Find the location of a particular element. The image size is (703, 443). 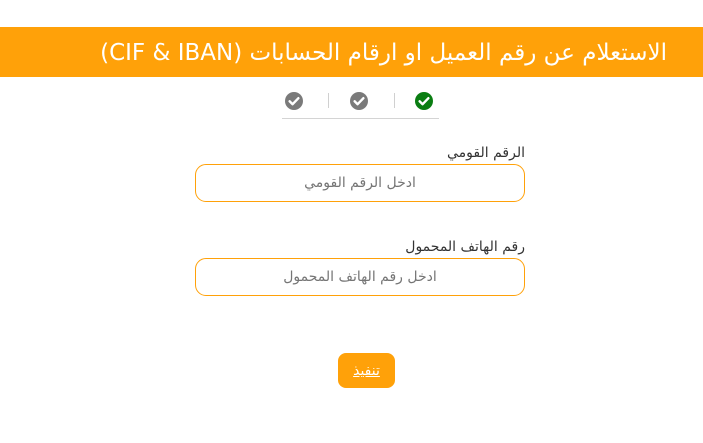

step-indicator is located at coordinates (360, 103).